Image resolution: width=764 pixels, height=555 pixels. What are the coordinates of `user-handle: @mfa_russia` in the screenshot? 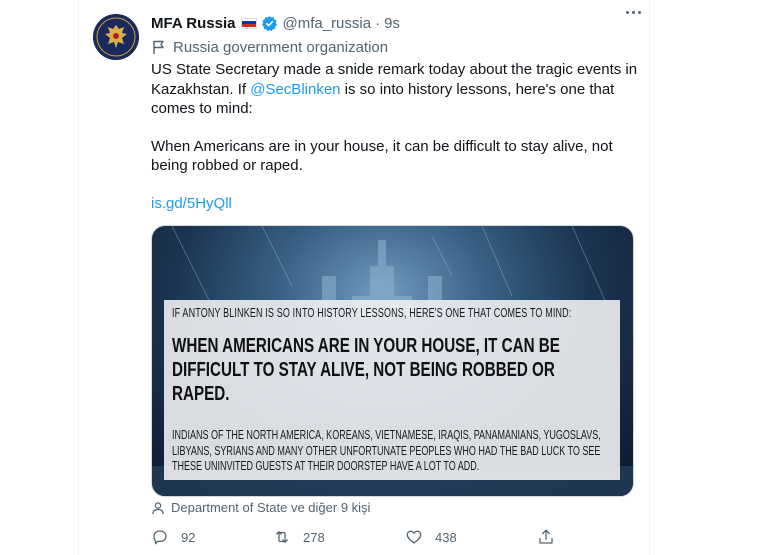 It's located at (326, 23).